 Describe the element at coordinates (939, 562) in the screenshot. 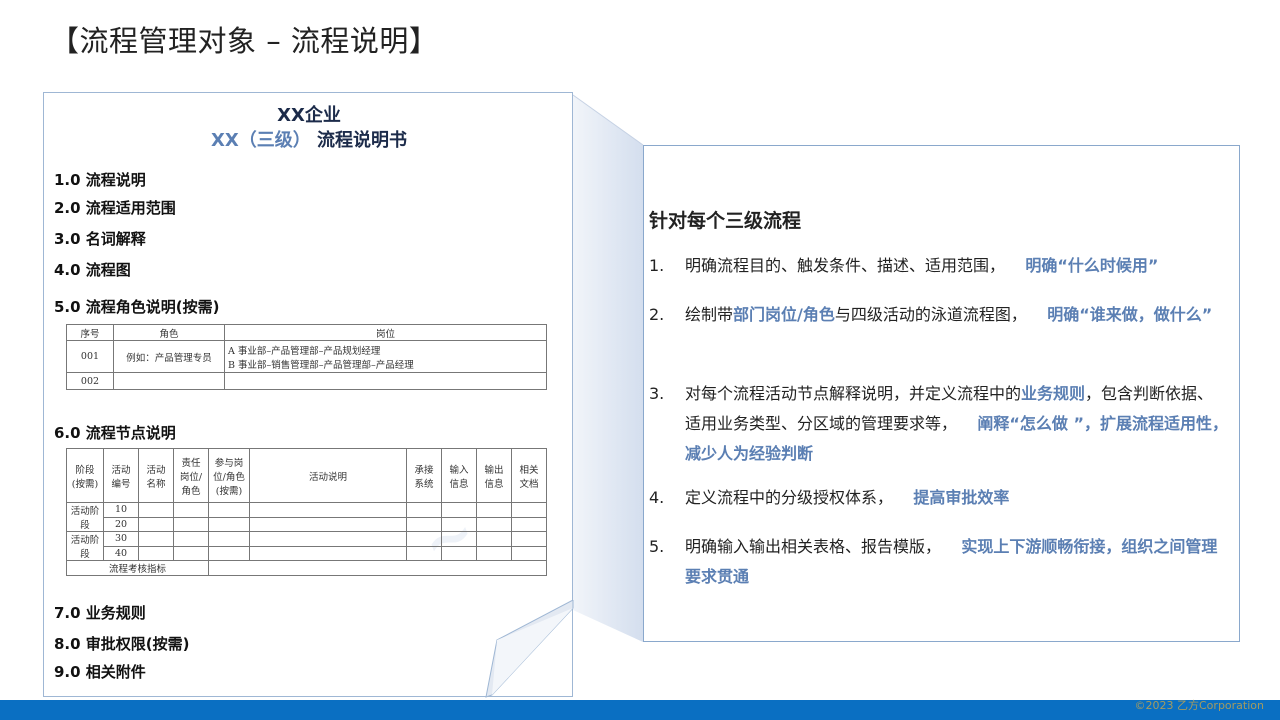

I see `list-item: 5. 明确输入输出相关表格、报告模版， 实现上下游顺畅衔接，组织之间管理要求贯通` at that location.